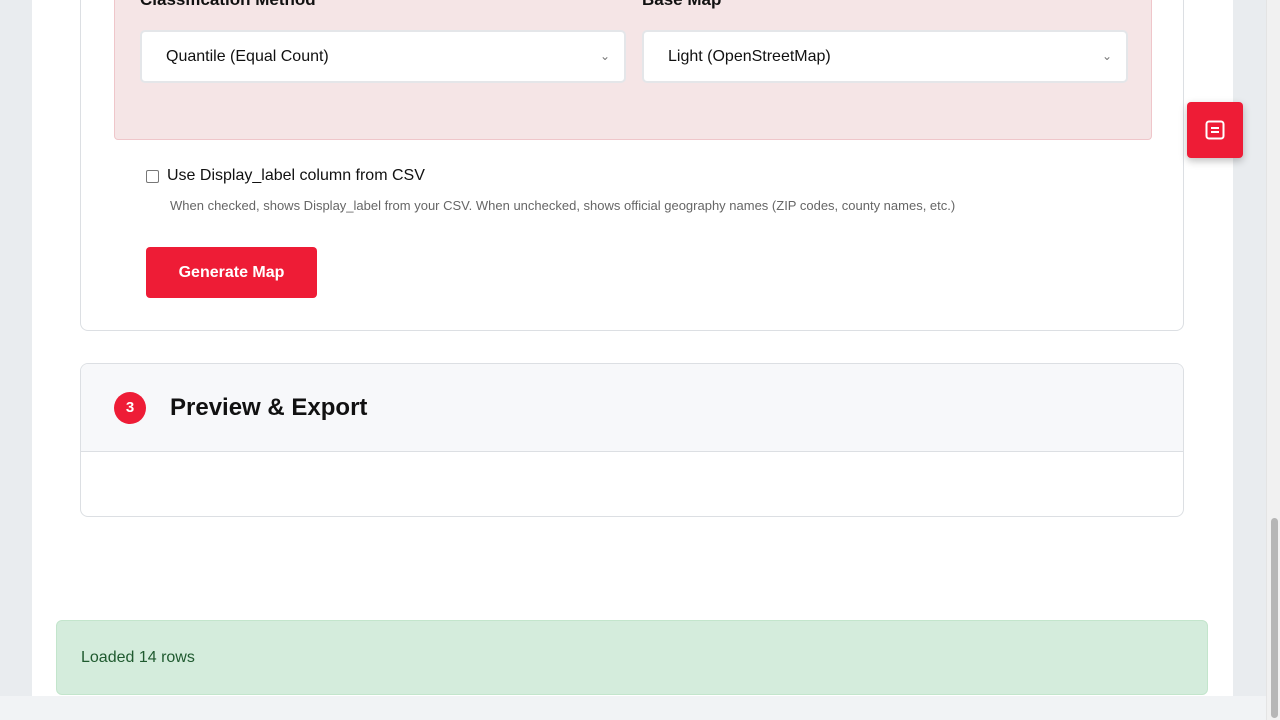 This screenshot has width=1280, height=720. What do you see at coordinates (383, 56) in the screenshot?
I see `classification-method-select: Quantile (Equal Count) ⌄` at bounding box center [383, 56].